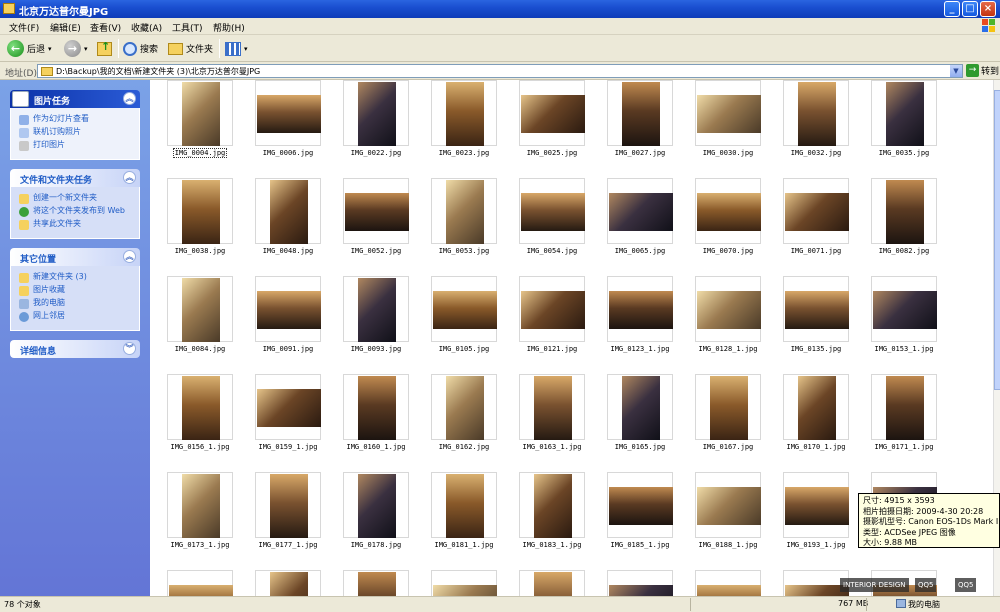  What do you see at coordinates (200, 251) in the screenshot?
I see `file-name: IMG_0038.jpg` at bounding box center [200, 251].